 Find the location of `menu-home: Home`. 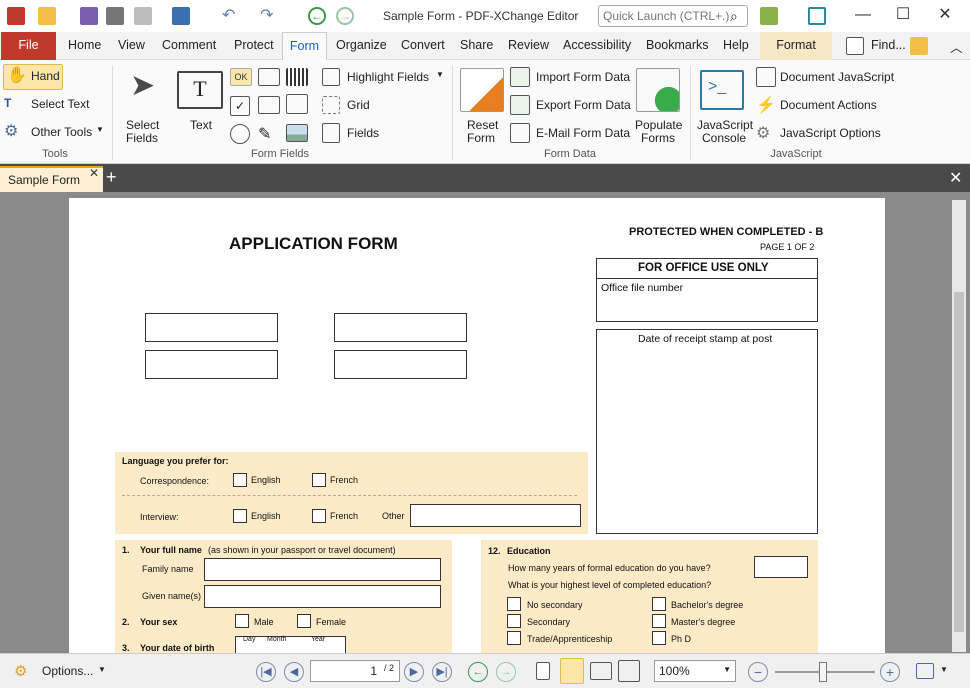

menu-home: Home is located at coordinates (84, 45).